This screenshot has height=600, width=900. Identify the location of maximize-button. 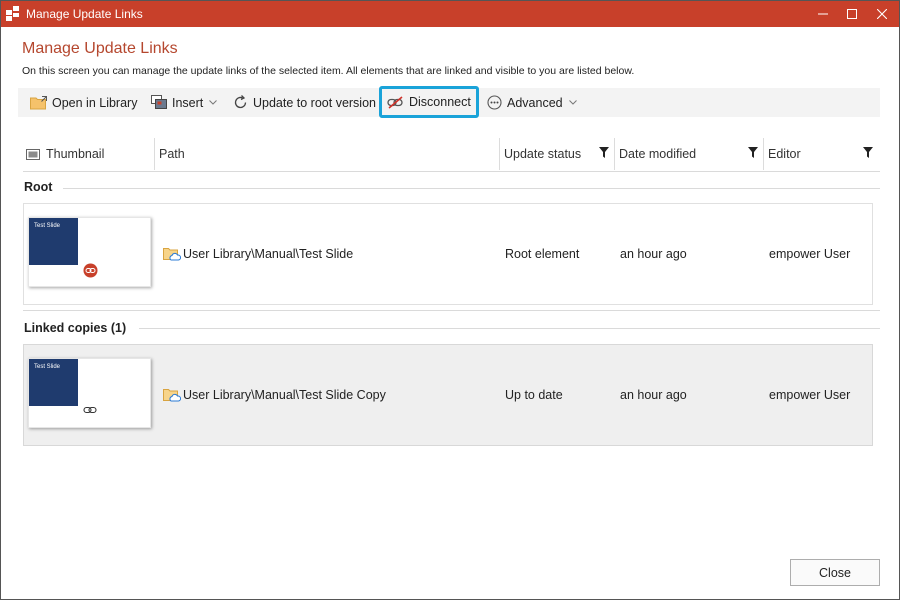
(852, 14).